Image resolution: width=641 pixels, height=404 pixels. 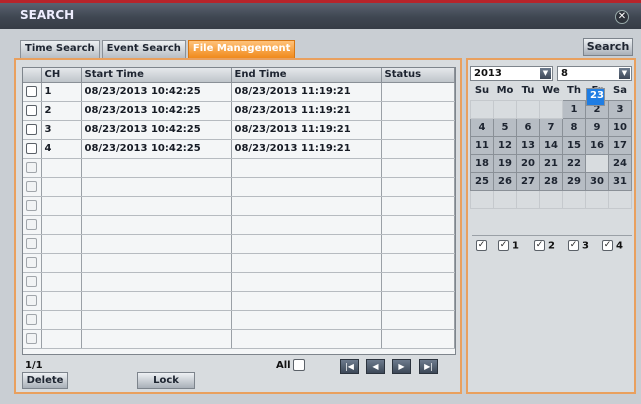 What do you see at coordinates (482, 181) in the screenshot?
I see `calendar-day: 25` at bounding box center [482, 181].